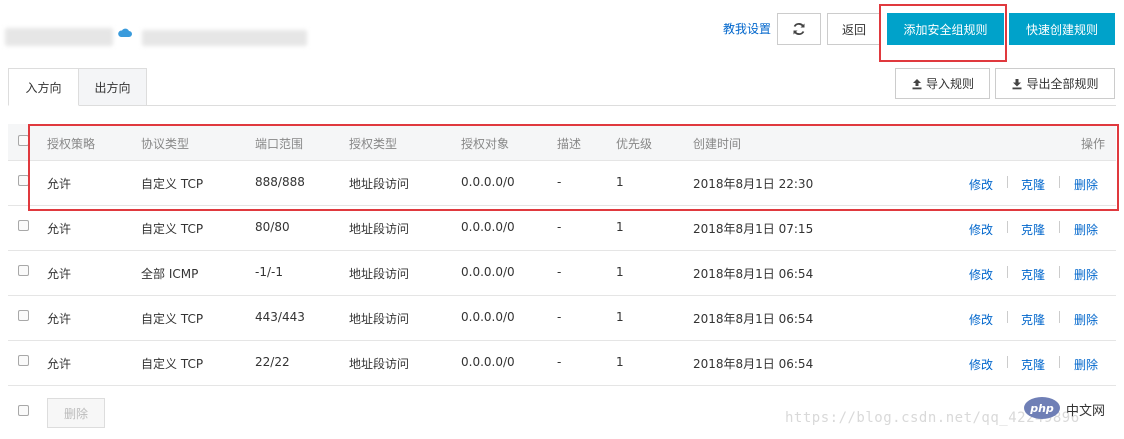 The height and width of the screenshot is (439, 1124). I want to click on tab-outbound: 出方向, so click(112, 87).